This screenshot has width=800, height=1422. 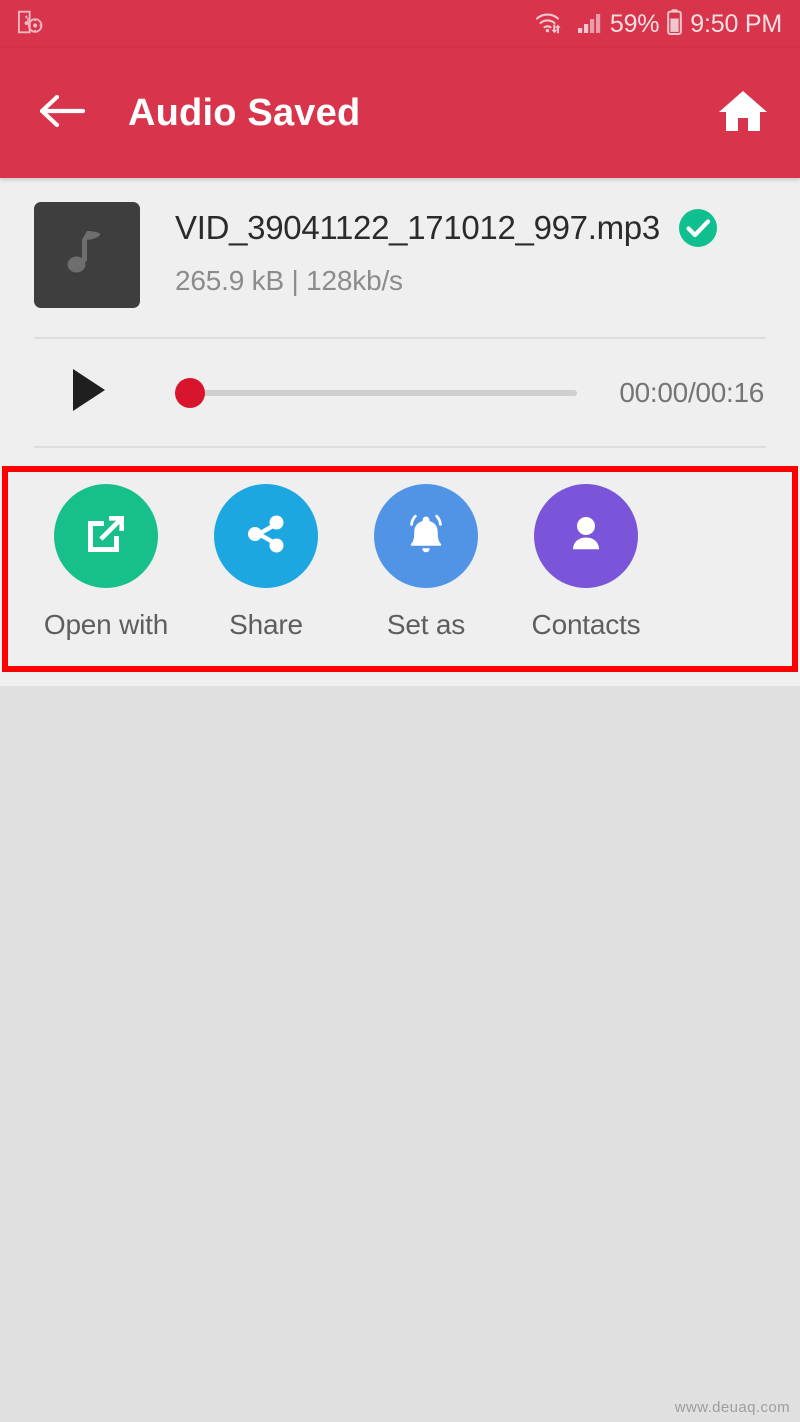 I want to click on action-label-open-with: Open with, so click(x=106, y=624).